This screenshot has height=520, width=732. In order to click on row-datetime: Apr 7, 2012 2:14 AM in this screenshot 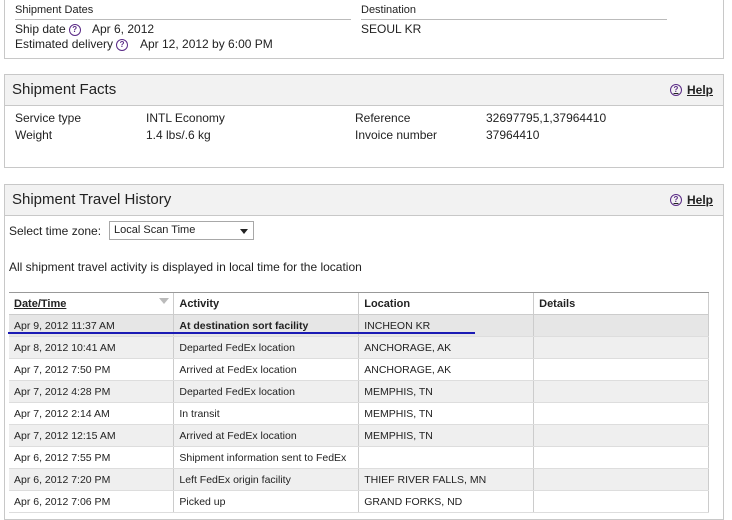, I will do `click(92, 413)`.